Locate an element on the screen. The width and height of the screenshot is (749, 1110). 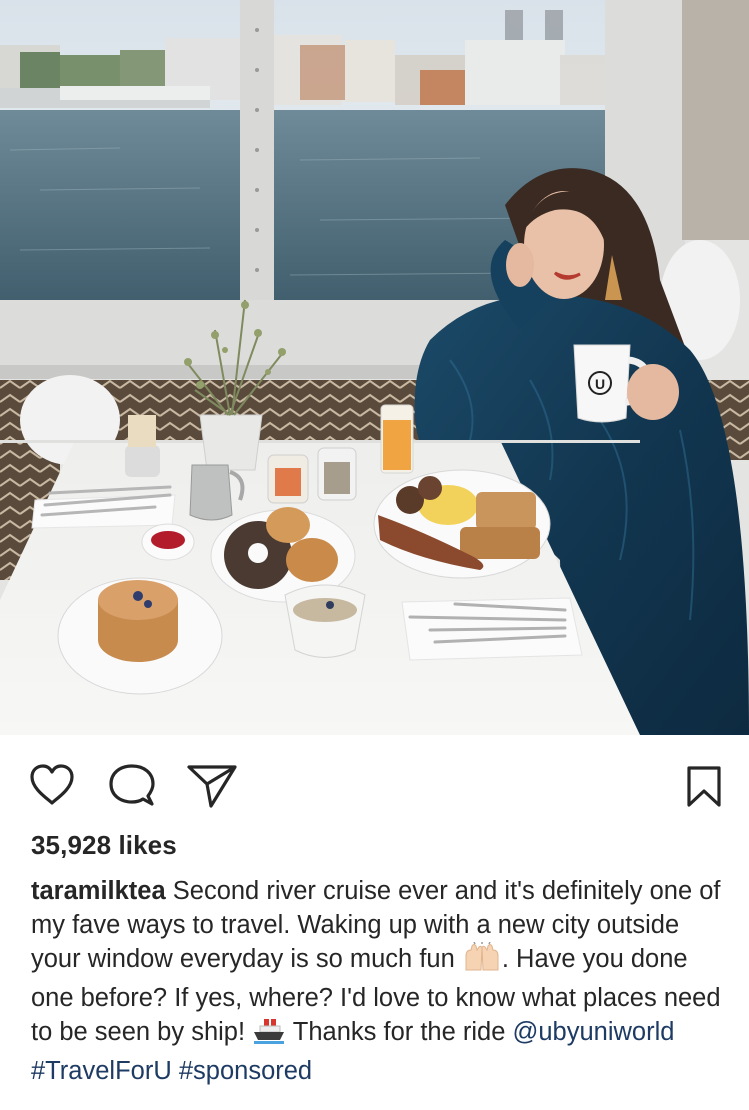
comment-icon is located at coordinates (132, 786).